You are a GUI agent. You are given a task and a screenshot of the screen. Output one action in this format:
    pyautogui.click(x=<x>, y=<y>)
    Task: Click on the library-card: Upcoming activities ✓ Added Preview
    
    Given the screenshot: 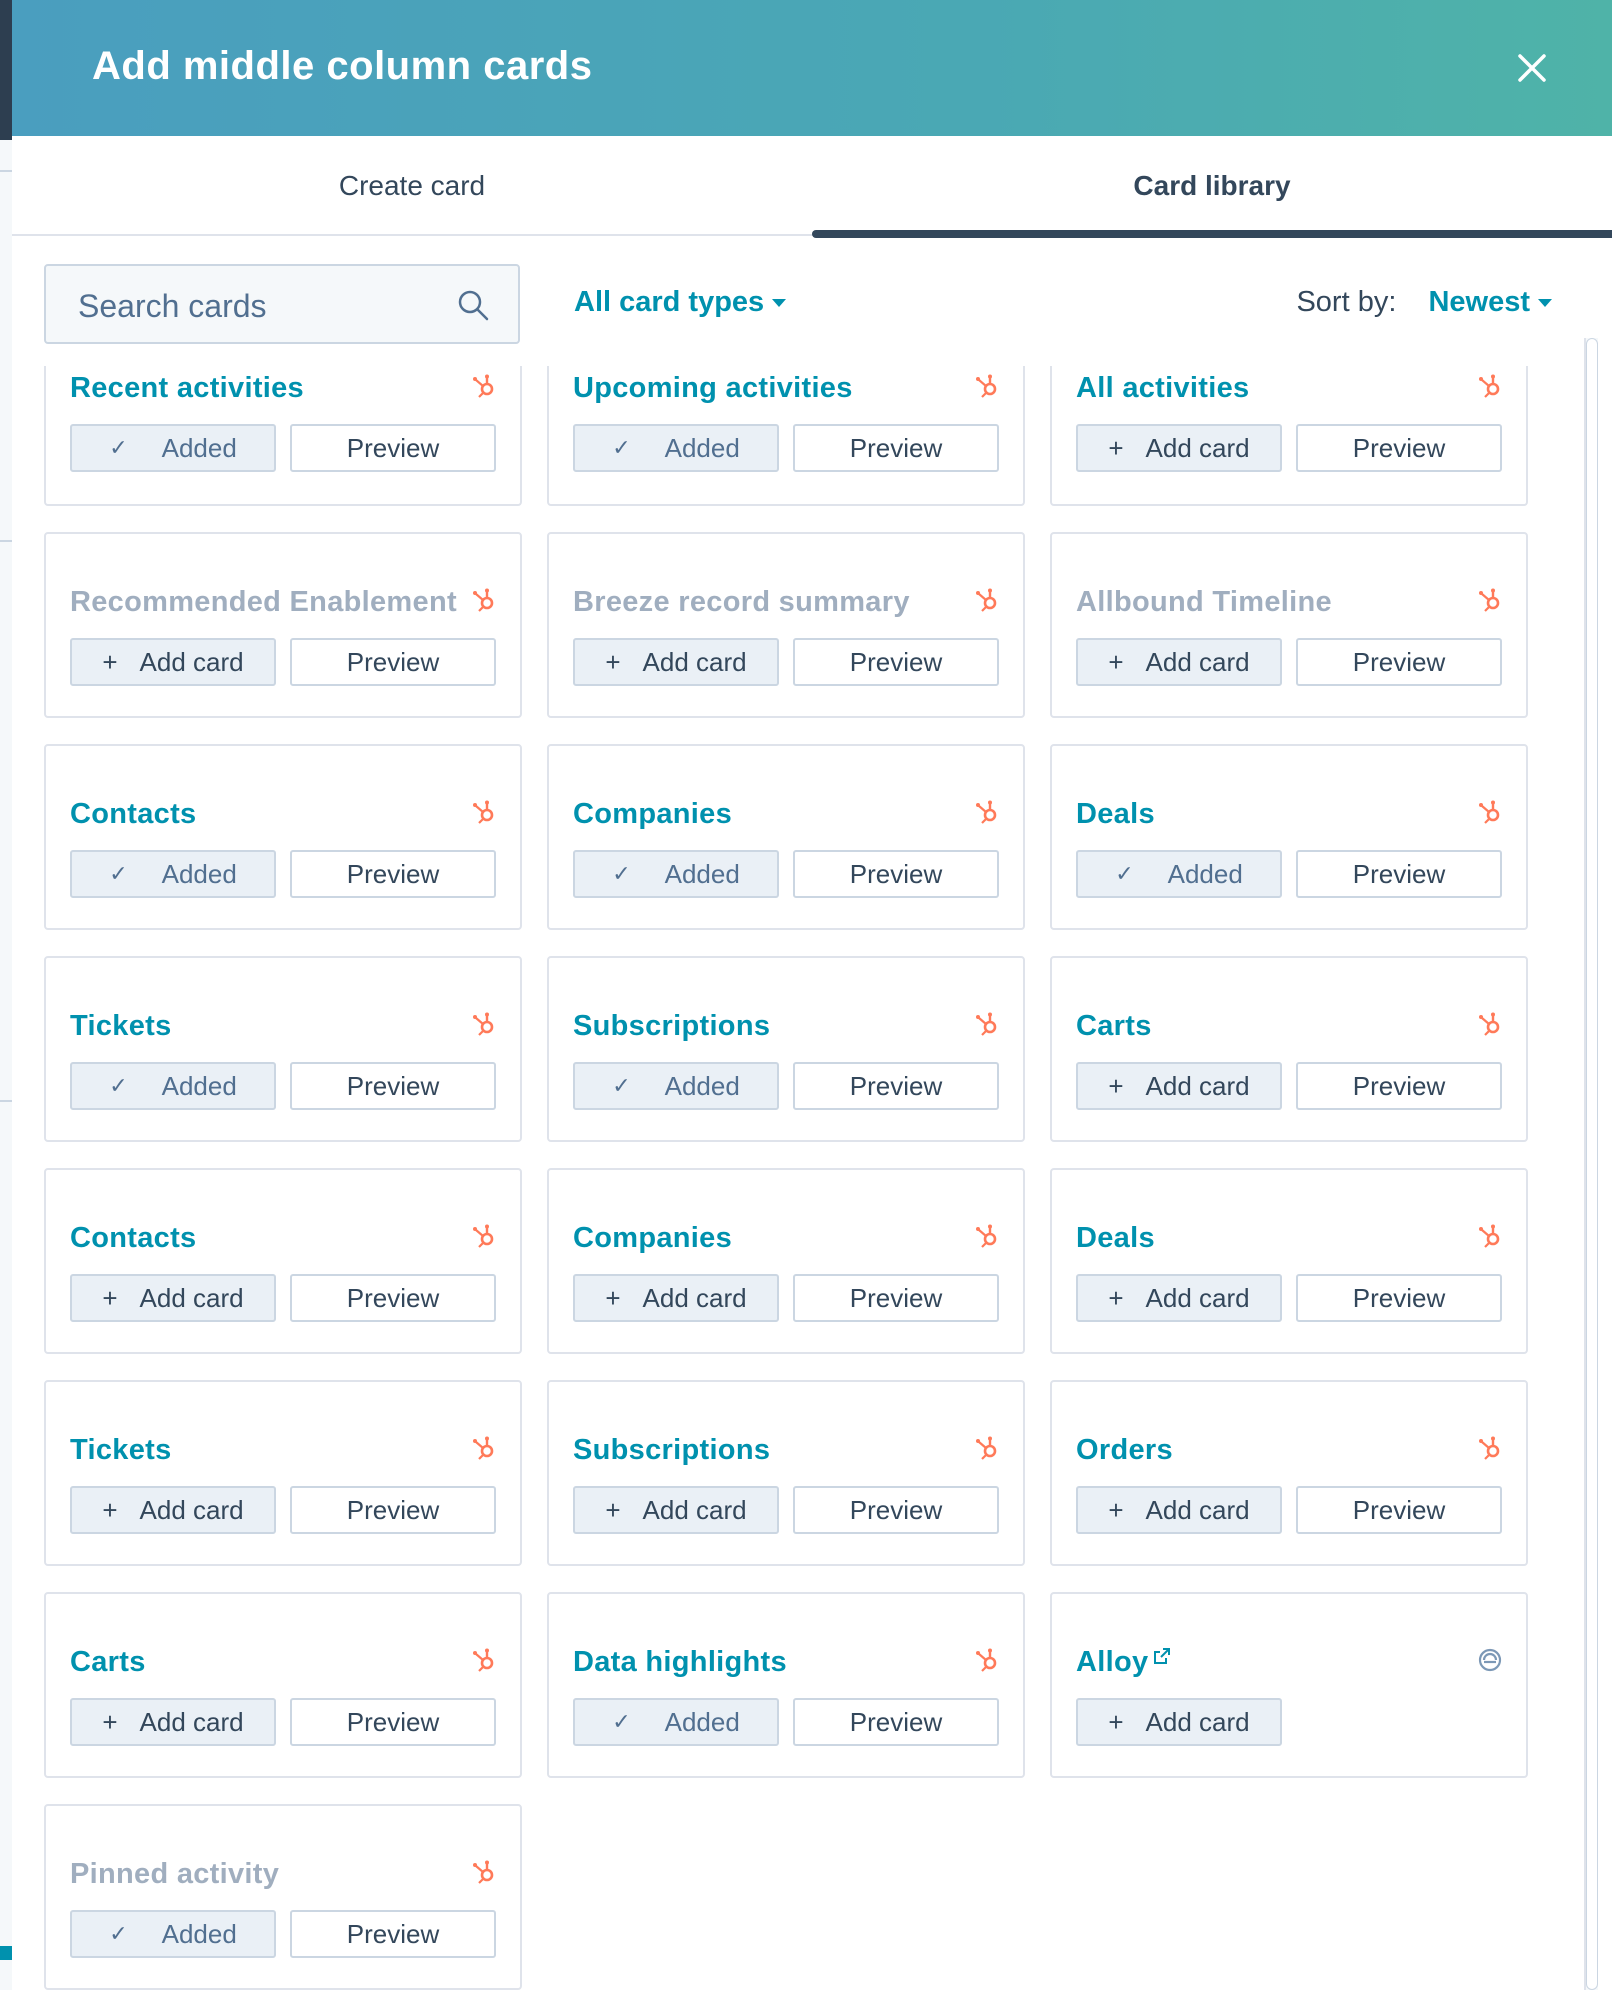 What is the action you would take?
    pyautogui.click(x=786, y=436)
    